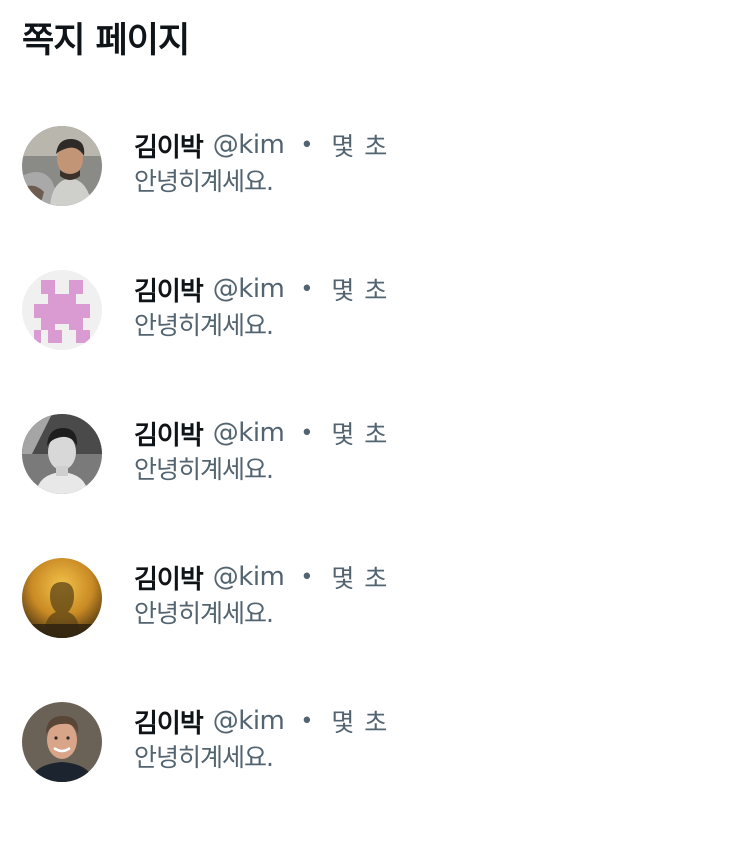 The image size is (740, 846). I want to click on avatar-photo-man-hoodie-icon, so click(62, 166).